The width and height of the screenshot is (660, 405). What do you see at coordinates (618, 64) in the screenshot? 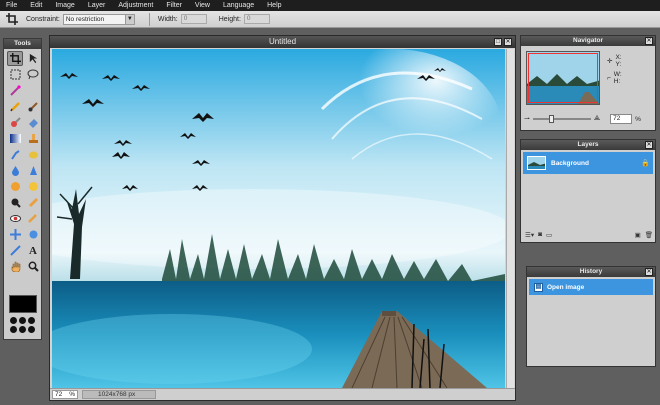
I see `y-label: Y:` at bounding box center [618, 64].